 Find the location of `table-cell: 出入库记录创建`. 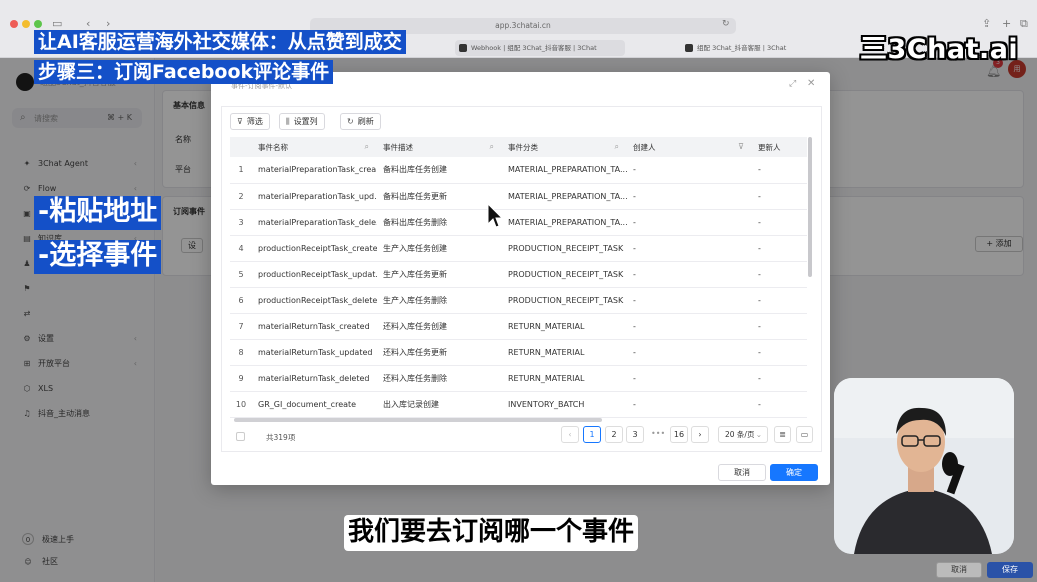

table-cell: 出入库记录创建 is located at coordinates (439, 405).